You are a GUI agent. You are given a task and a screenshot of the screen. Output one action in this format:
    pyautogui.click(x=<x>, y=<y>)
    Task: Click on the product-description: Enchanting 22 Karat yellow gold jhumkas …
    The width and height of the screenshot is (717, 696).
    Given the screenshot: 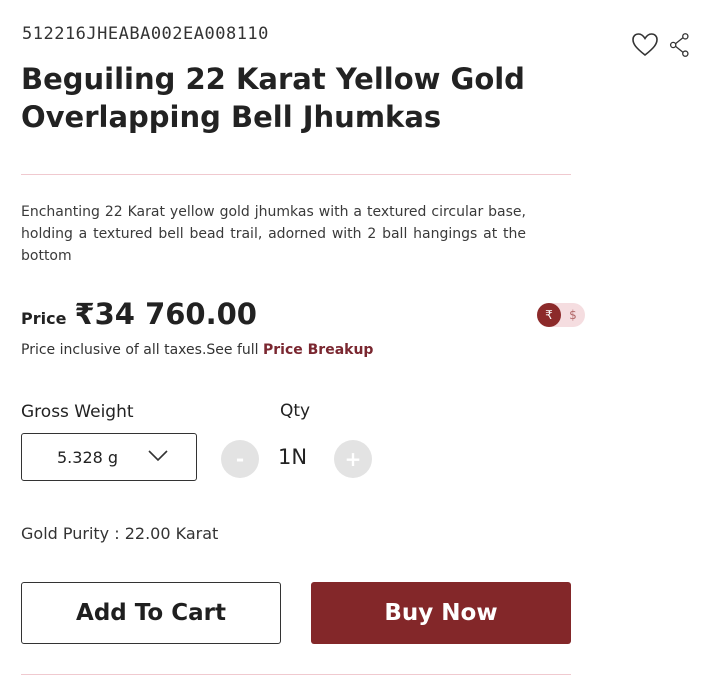 What is the action you would take?
    pyautogui.click(x=273, y=234)
    